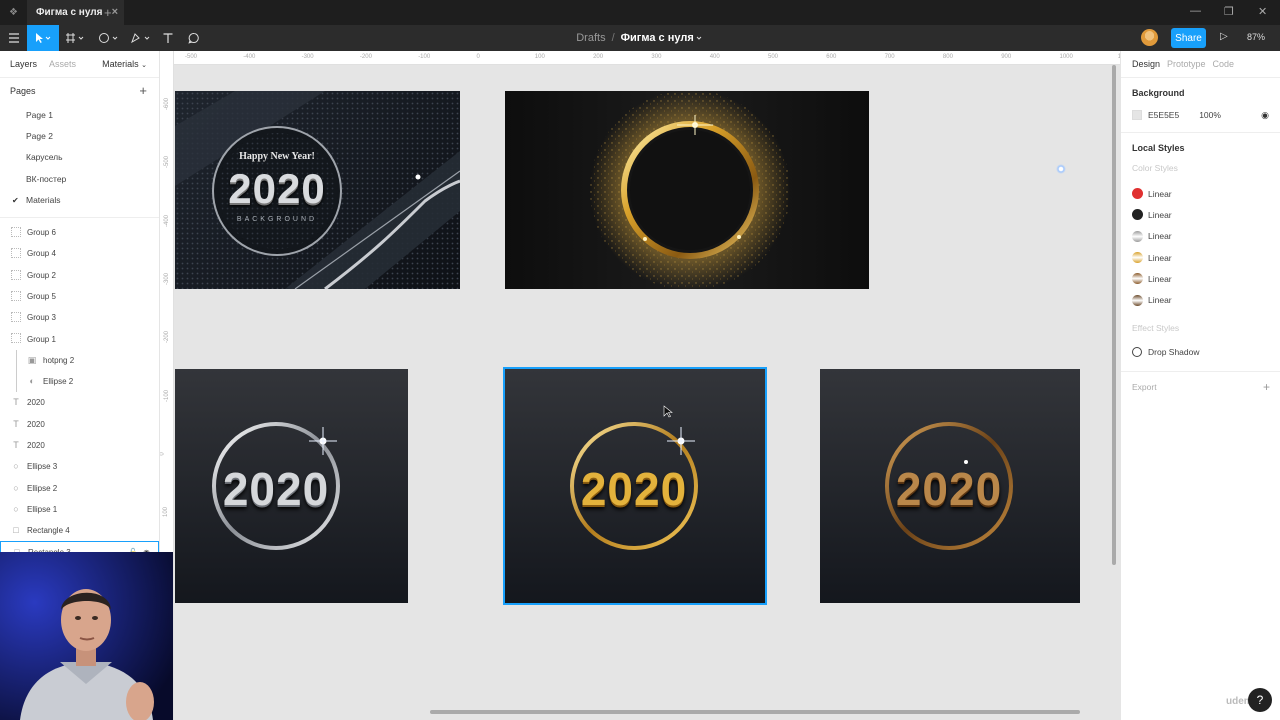 Image resolution: width=1280 pixels, height=720 pixels. Describe the element at coordinates (79, 338) in the screenshot. I see `layer-item: Group 1` at that location.